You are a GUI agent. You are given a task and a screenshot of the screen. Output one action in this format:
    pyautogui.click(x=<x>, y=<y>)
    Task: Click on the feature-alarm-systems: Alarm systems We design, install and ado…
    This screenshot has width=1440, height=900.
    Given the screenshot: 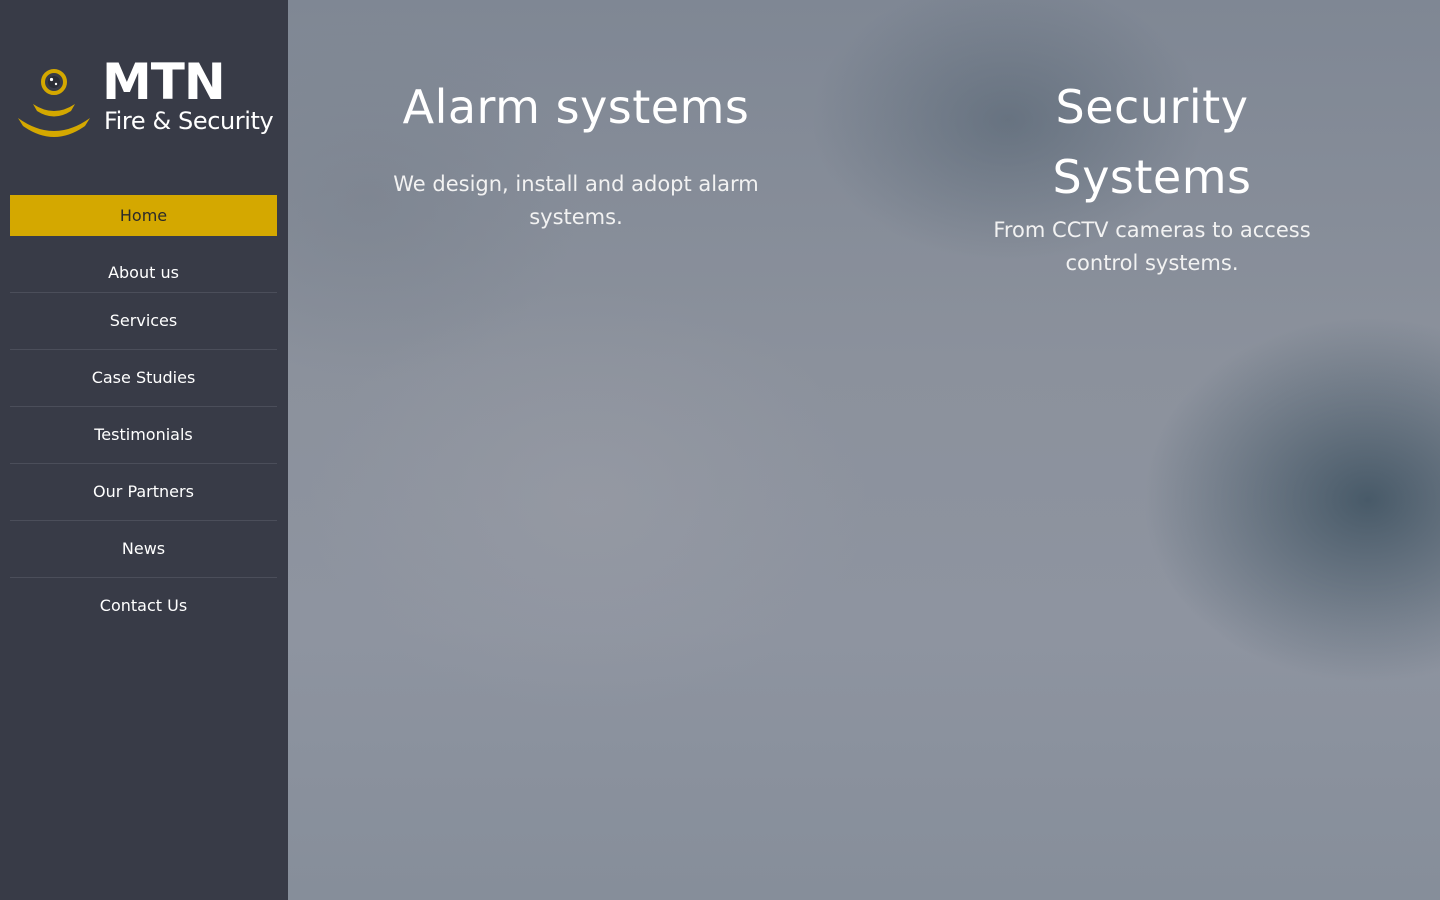 What is the action you would take?
    pyautogui.click(x=576, y=153)
    